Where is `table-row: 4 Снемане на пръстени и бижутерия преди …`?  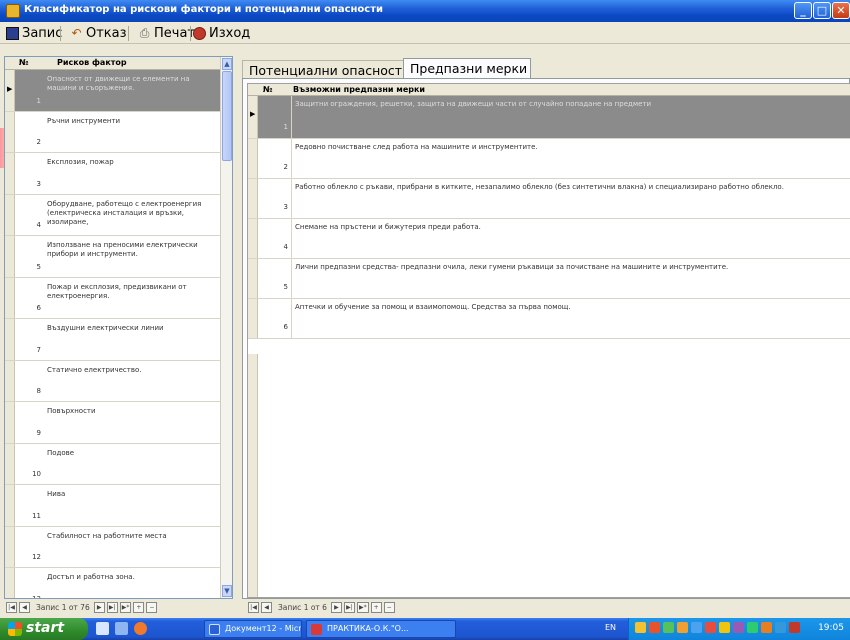
table-row: 4 Снемане на пръстени и бижутерия преди … is located at coordinates (549, 239).